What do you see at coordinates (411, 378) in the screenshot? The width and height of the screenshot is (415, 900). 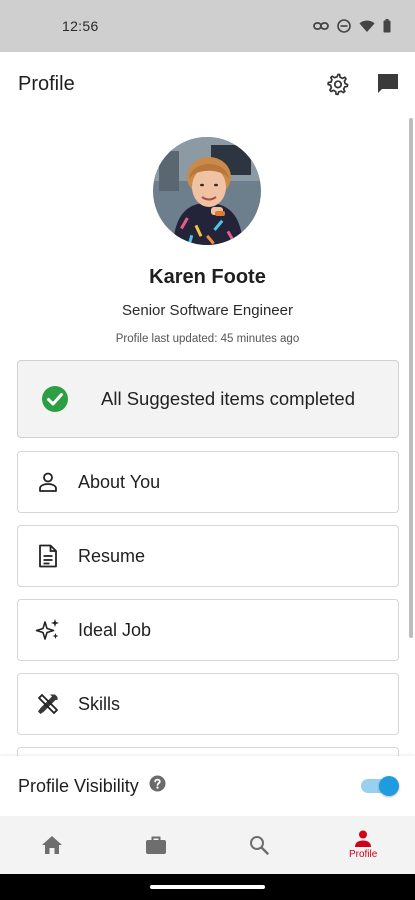 I see `scrollbar` at bounding box center [411, 378].